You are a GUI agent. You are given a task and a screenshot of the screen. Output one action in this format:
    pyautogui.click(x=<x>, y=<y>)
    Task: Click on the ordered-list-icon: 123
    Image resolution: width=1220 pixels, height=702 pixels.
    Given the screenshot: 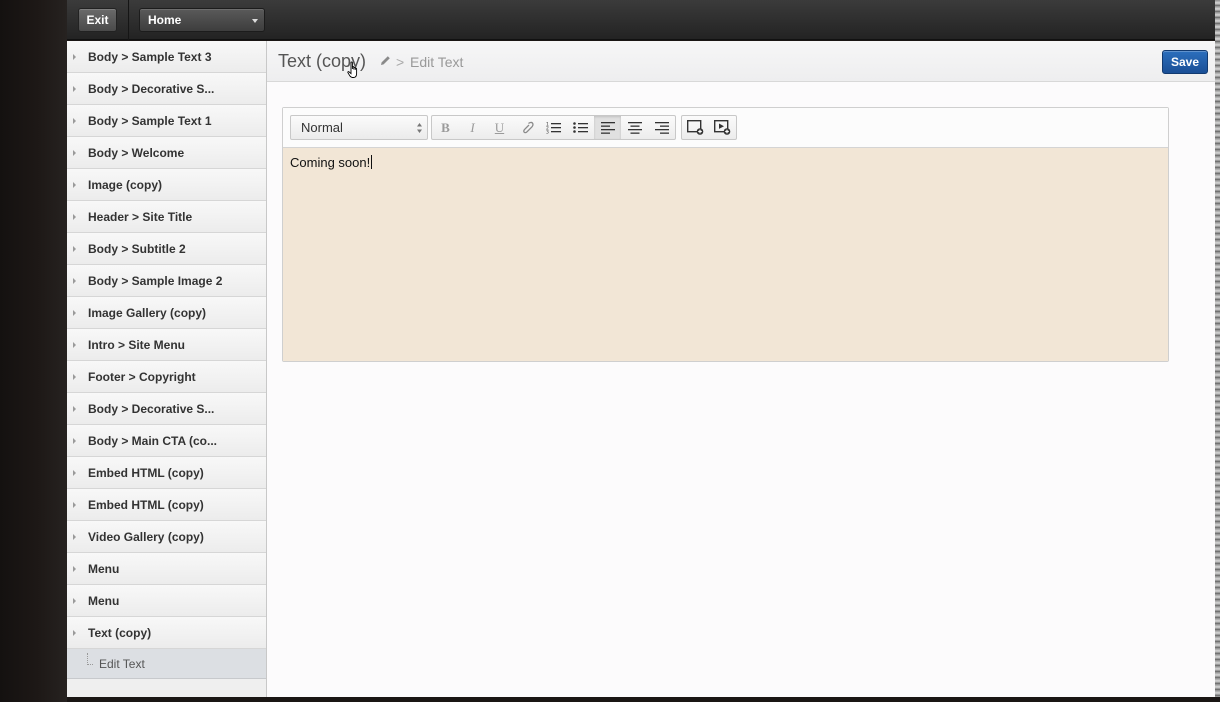 What is the action you would take?
    pyautogui.click(x=553, y=127)
    